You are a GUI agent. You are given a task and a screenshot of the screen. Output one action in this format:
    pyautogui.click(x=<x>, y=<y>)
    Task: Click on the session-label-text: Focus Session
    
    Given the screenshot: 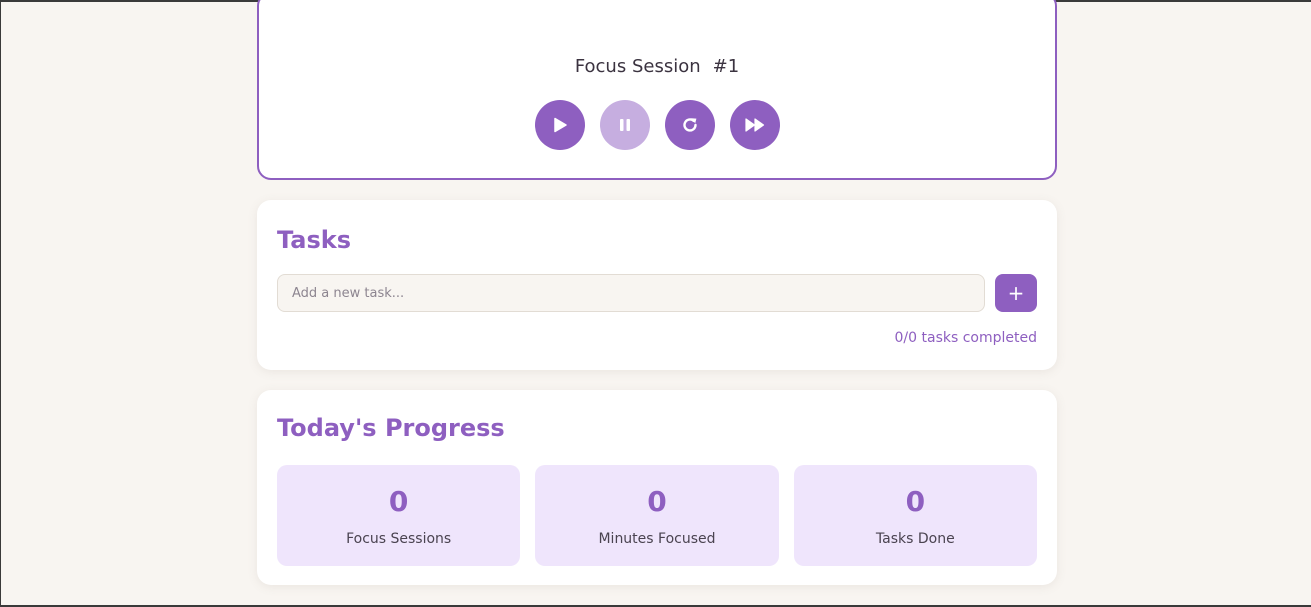 What is the action you would take?
    pyautogui.click(x=637, y=66)
    